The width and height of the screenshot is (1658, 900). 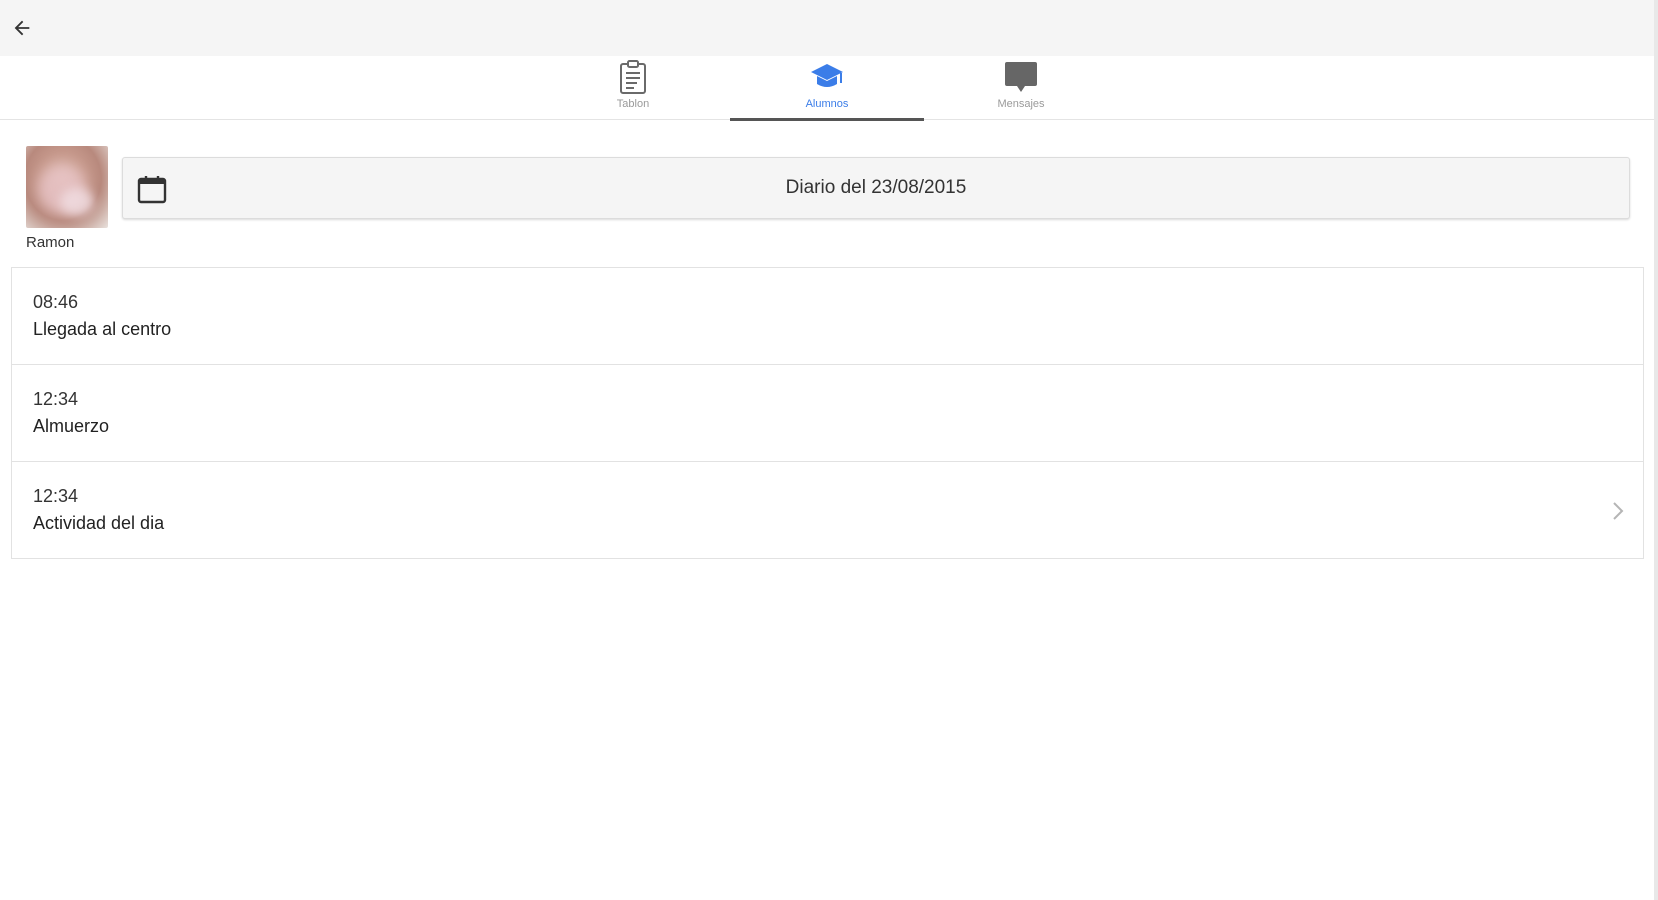 I want to click on tab-mensajes: Mensajes, so click(x=1021, y=88).